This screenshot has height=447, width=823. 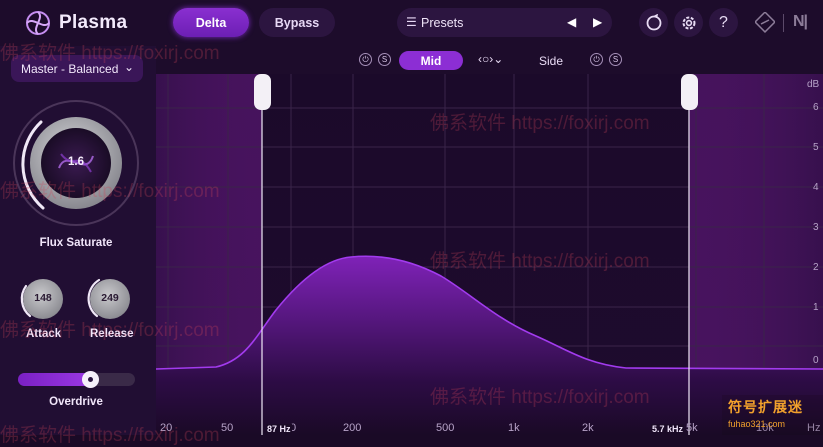 What do you see at coordinates (279, 429) in the screenshot?
I see `low-crossover-frequency: 87 Hz` at bounding box center [279, 429].